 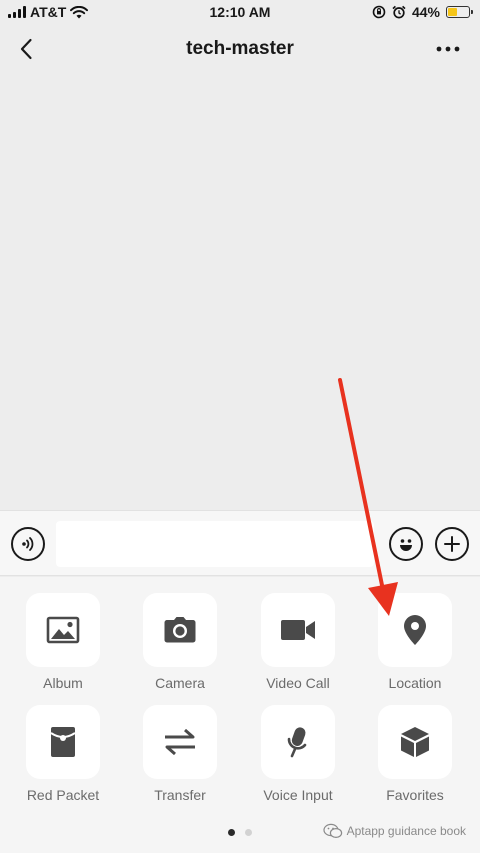 I want to click on back-button, so click(x=26, y=49).